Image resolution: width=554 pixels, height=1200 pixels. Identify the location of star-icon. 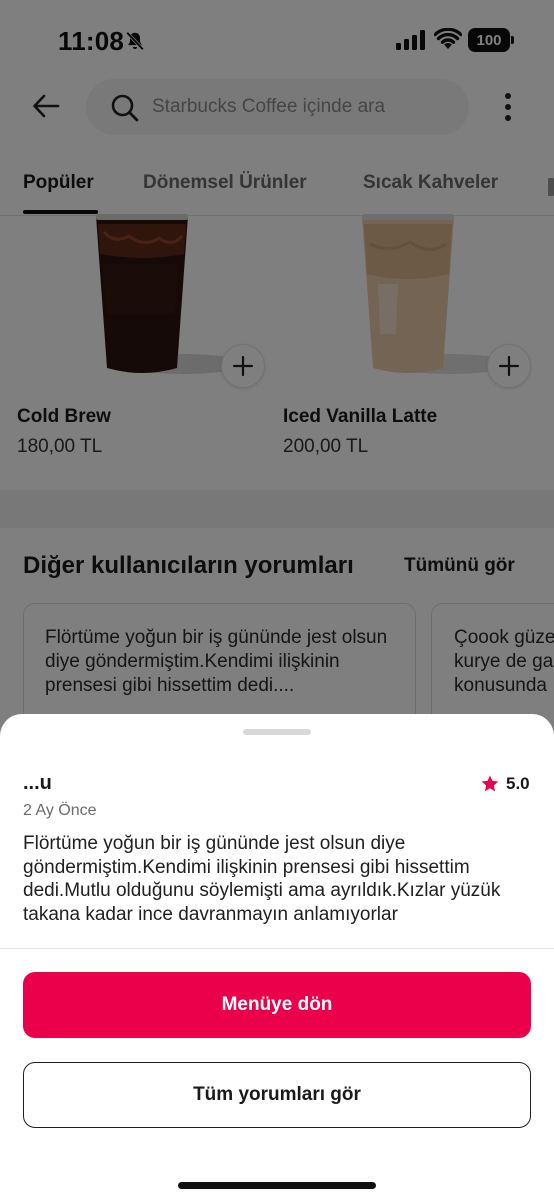
(490, 783).